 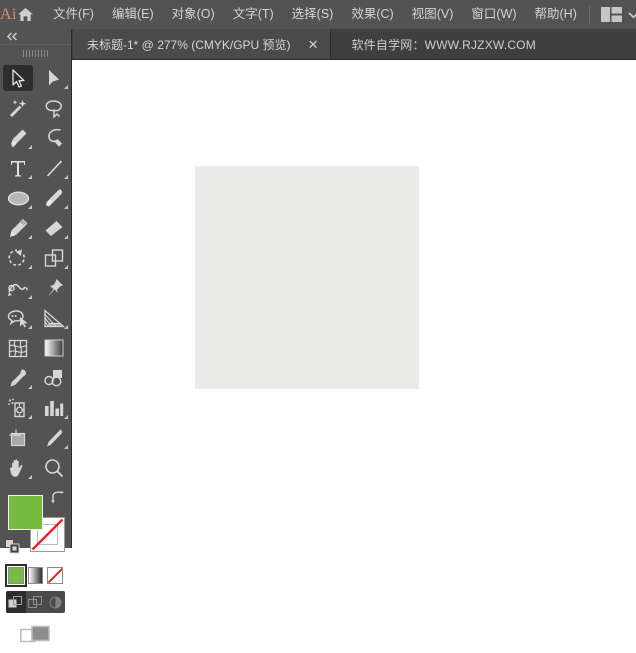 I want to click on draw-behind-icon, so click(x=35, y=601).